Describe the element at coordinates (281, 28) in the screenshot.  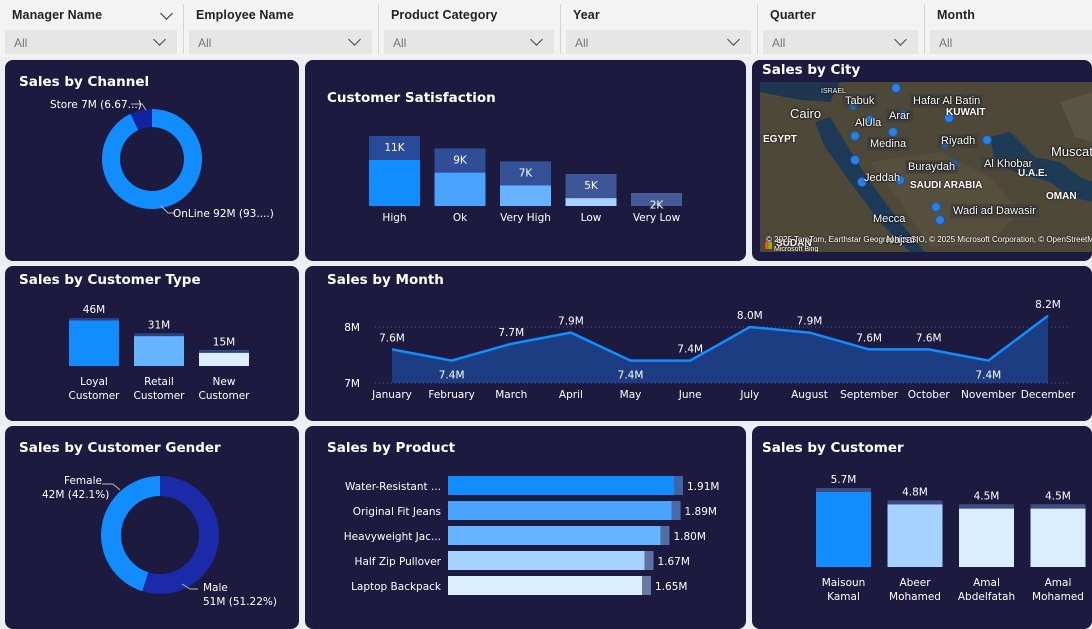
I see `filter-slicer-employee-name: Employee Name All` at that location.